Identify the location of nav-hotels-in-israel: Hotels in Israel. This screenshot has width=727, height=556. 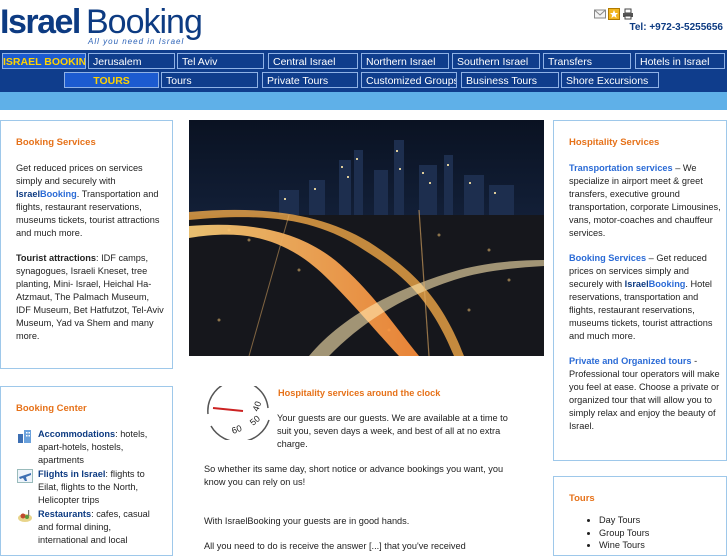
(680, 61).